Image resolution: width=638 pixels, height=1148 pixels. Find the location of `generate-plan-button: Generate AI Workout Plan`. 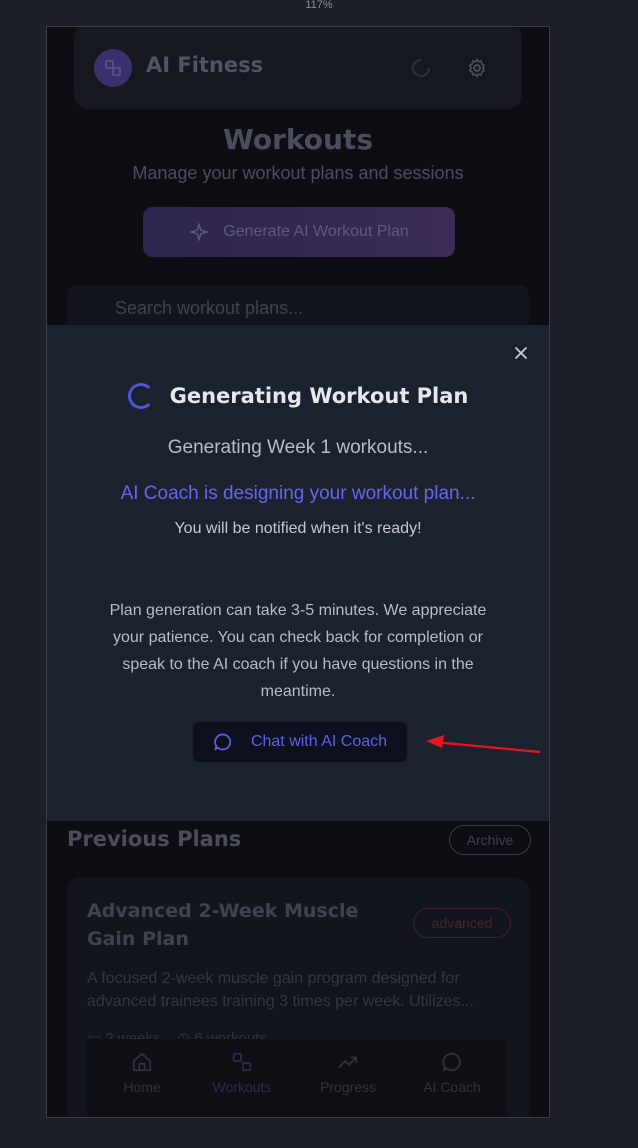

generate-plan-button: Generate AI Workout Plan is located at coordinates (299, 232).